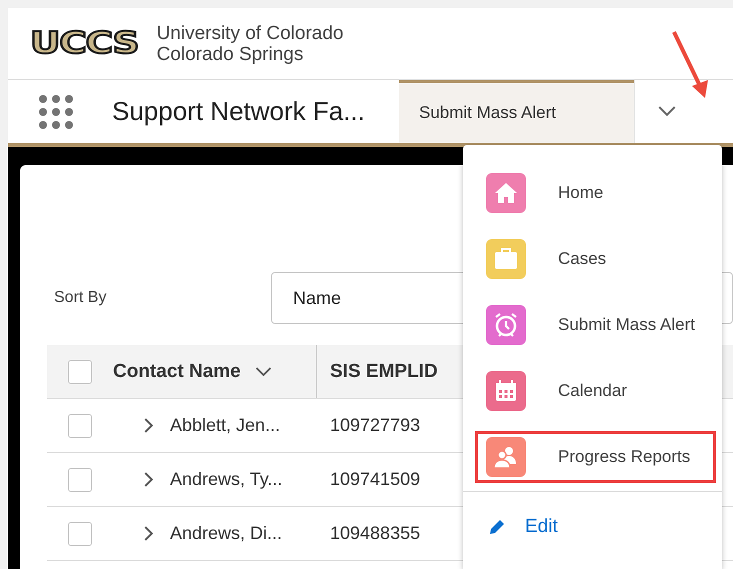 The width and height of the screenshot is (733, 569). I want to click on university-name: University of Colorado, so click(250, 33).